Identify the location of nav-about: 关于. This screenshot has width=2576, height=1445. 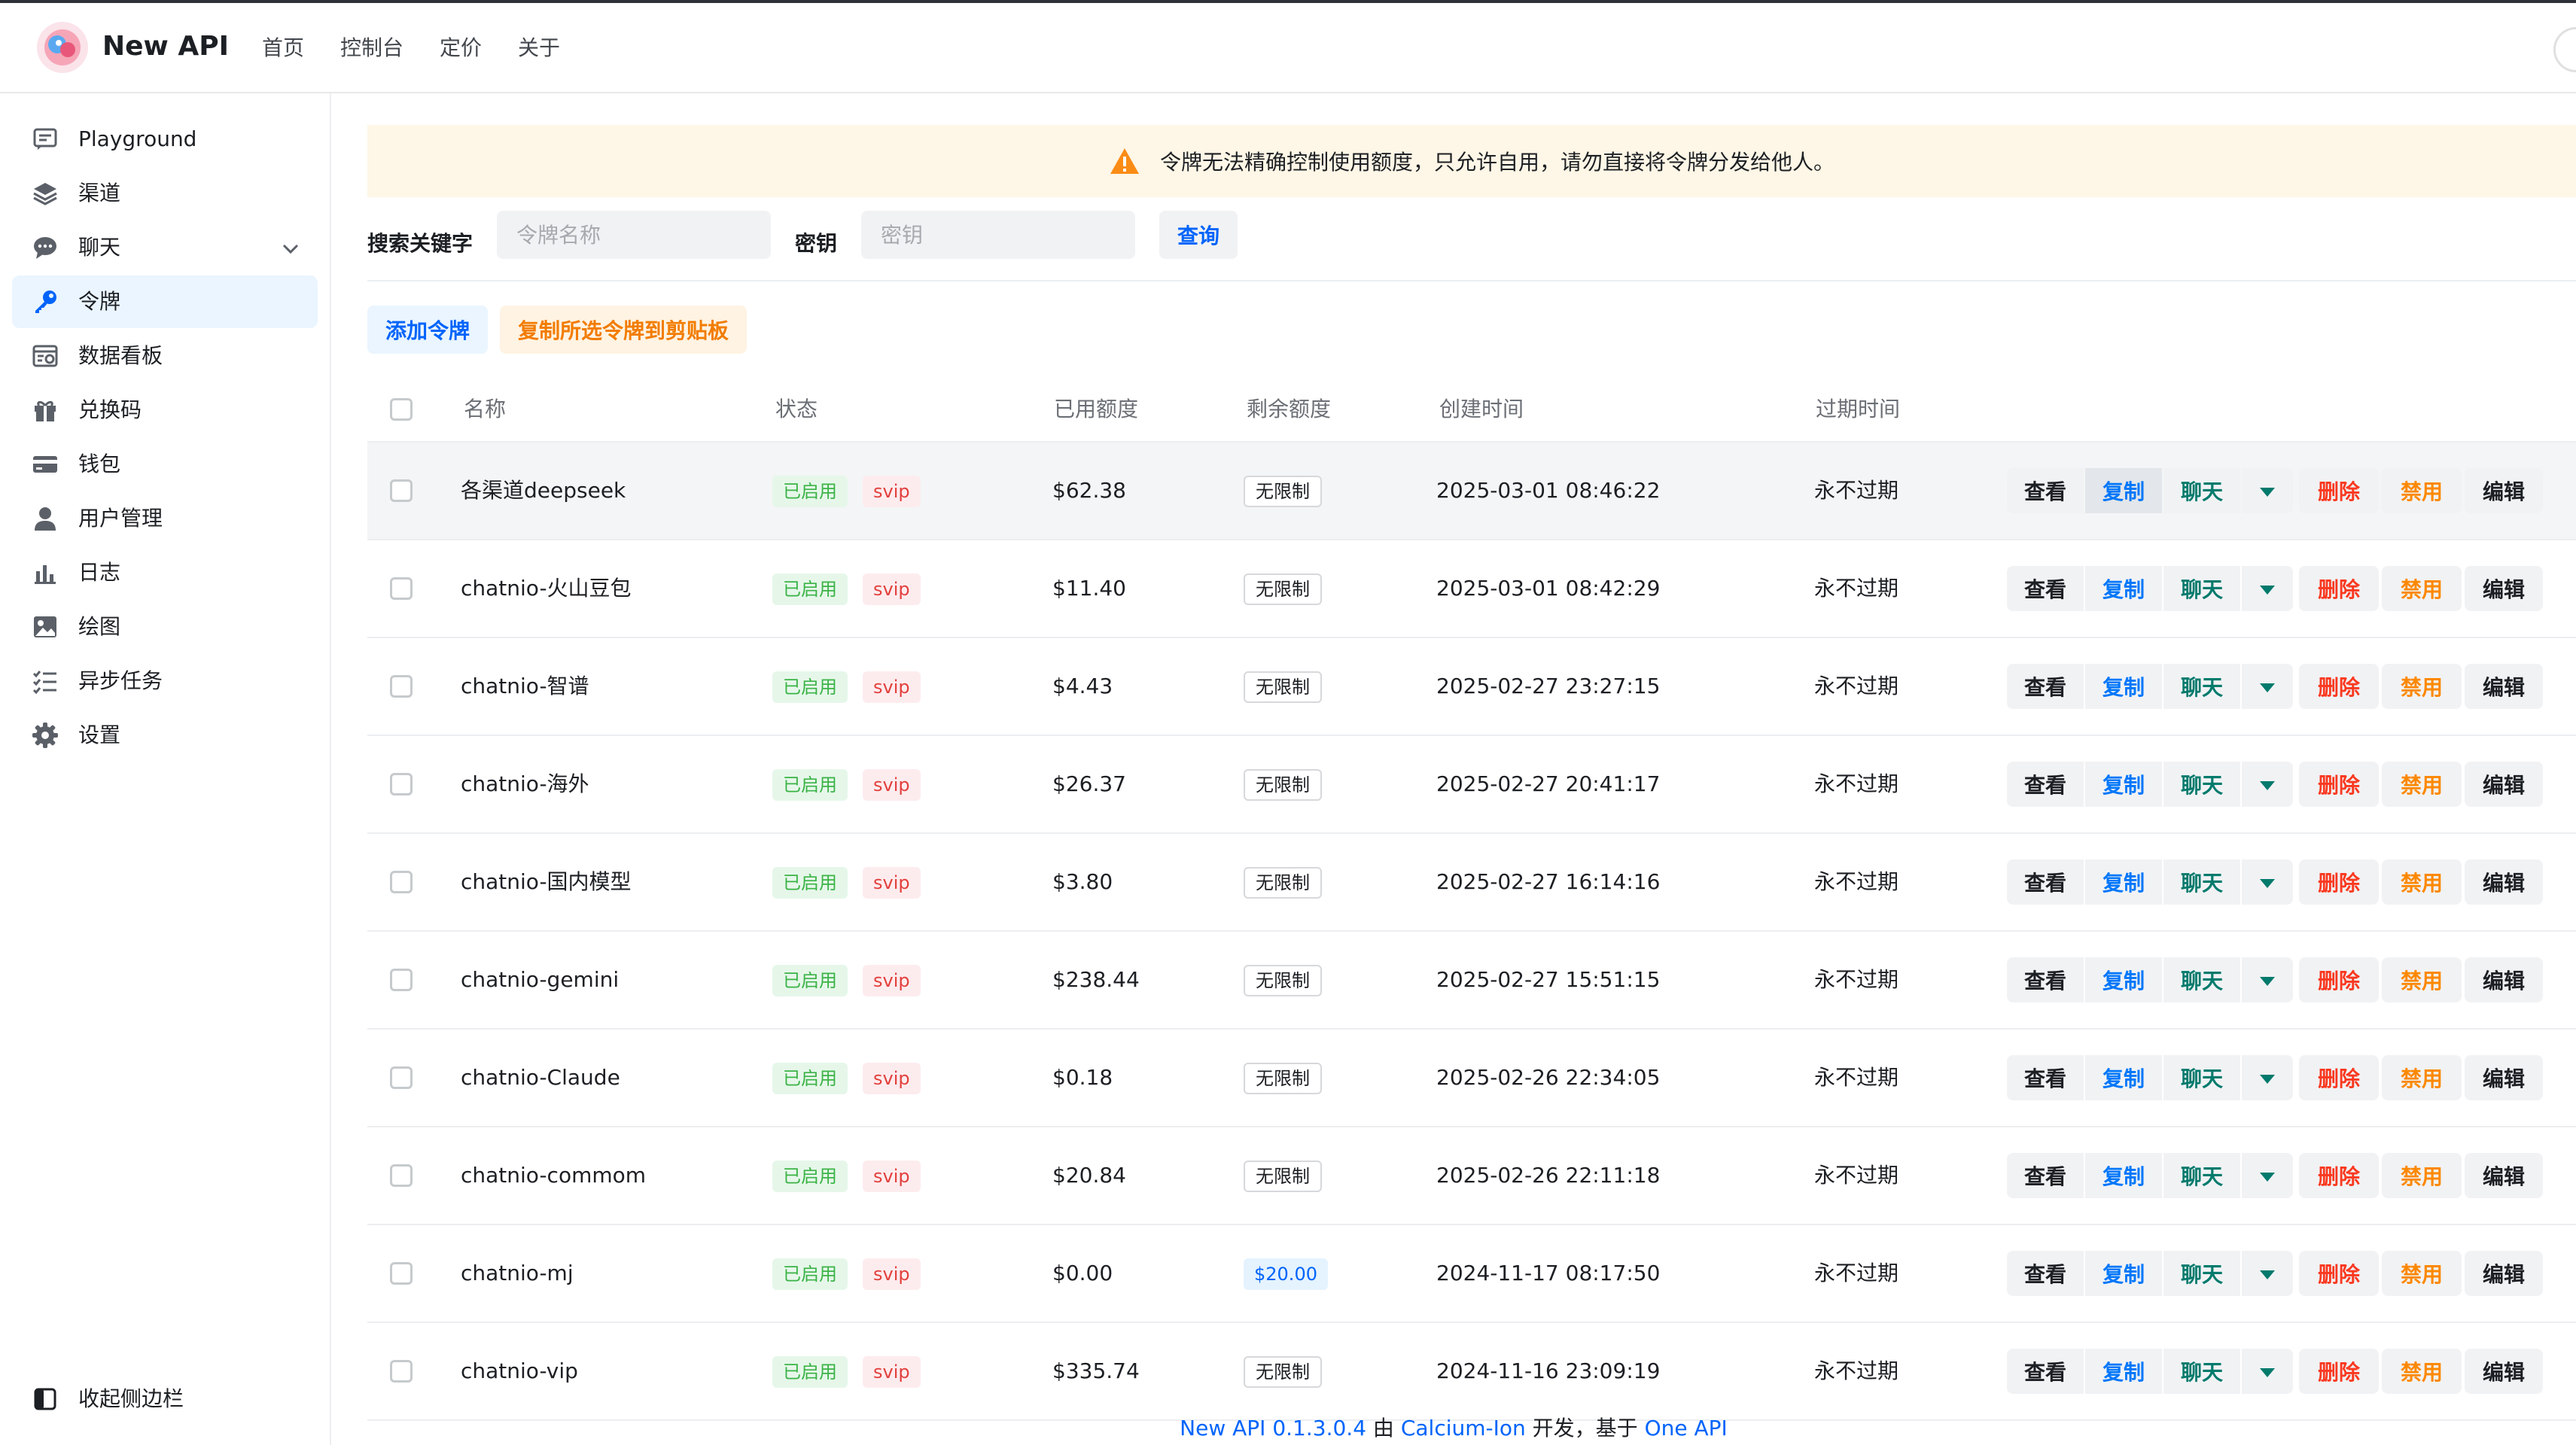
(539, 48).